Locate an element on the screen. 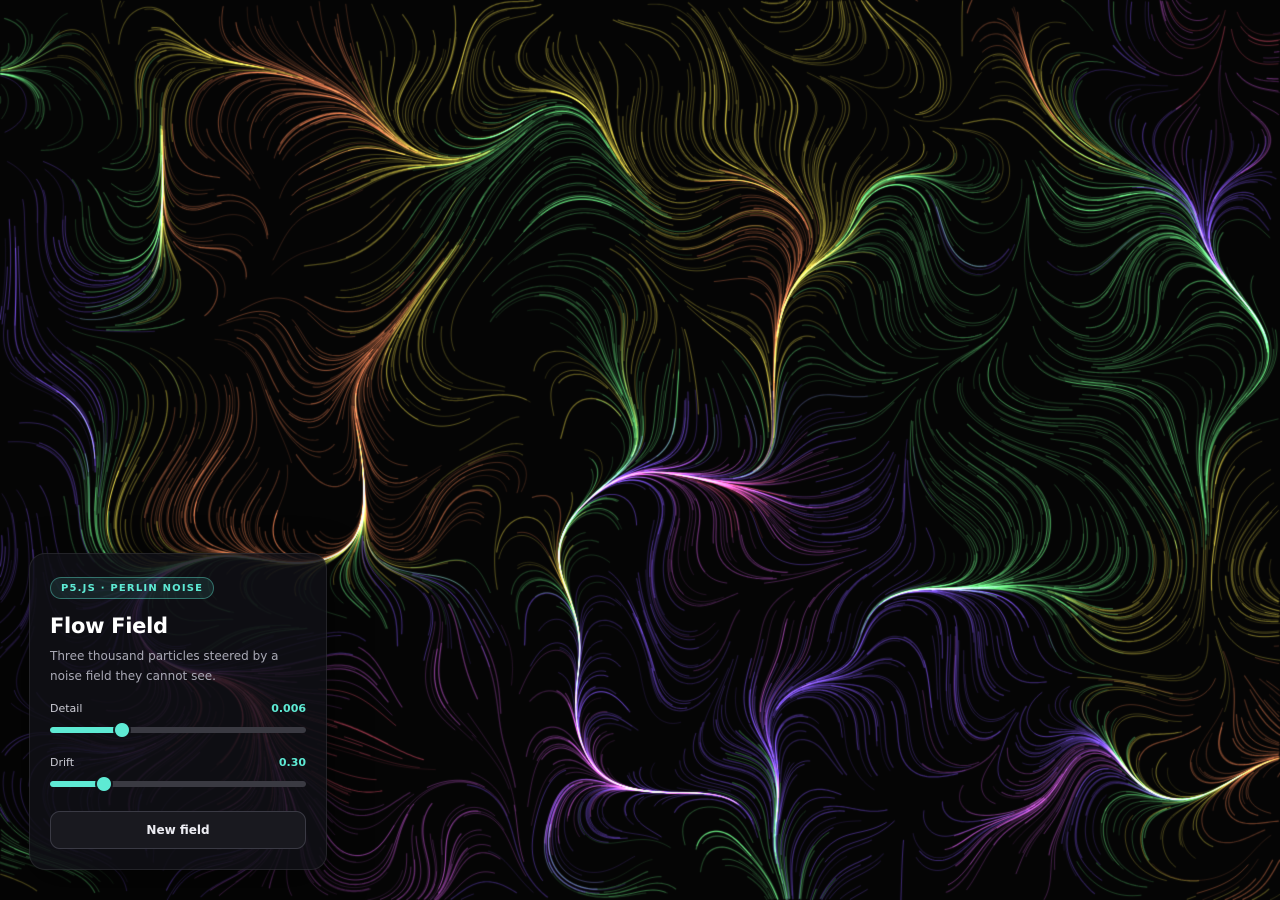  library-badge: P5.JS · PERLIN NOISE is located at coordinates (132, 588).